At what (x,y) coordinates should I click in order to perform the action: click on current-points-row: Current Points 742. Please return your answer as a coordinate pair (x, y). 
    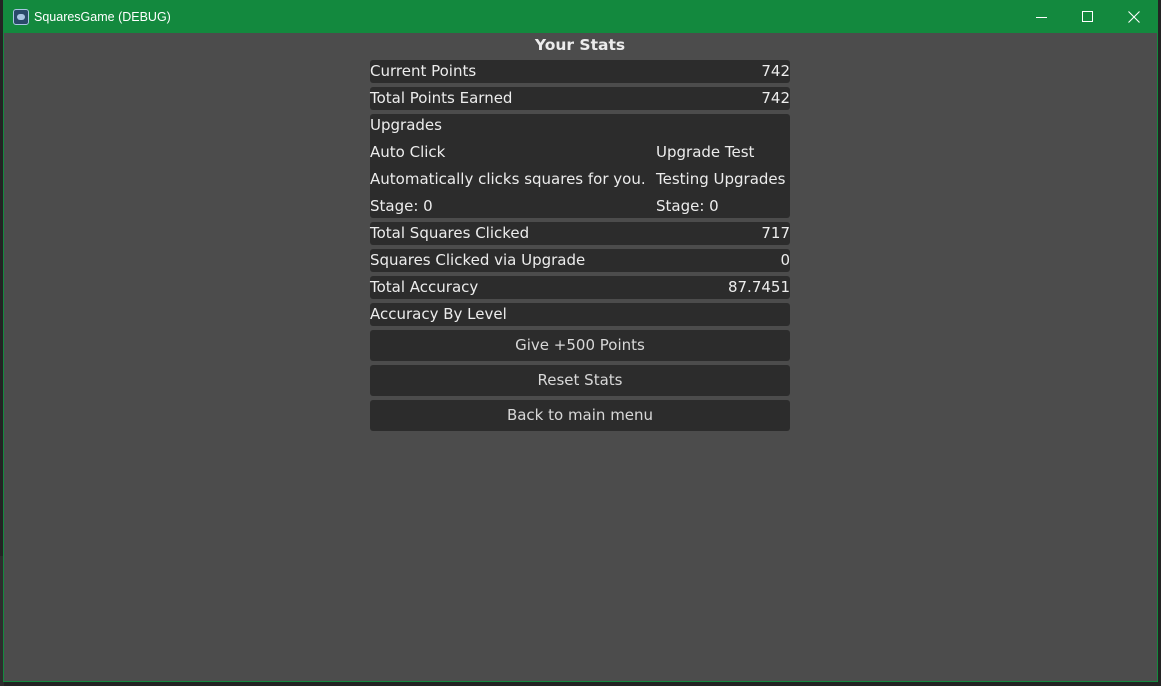
    Looking at the image, I should click on (580, 71).